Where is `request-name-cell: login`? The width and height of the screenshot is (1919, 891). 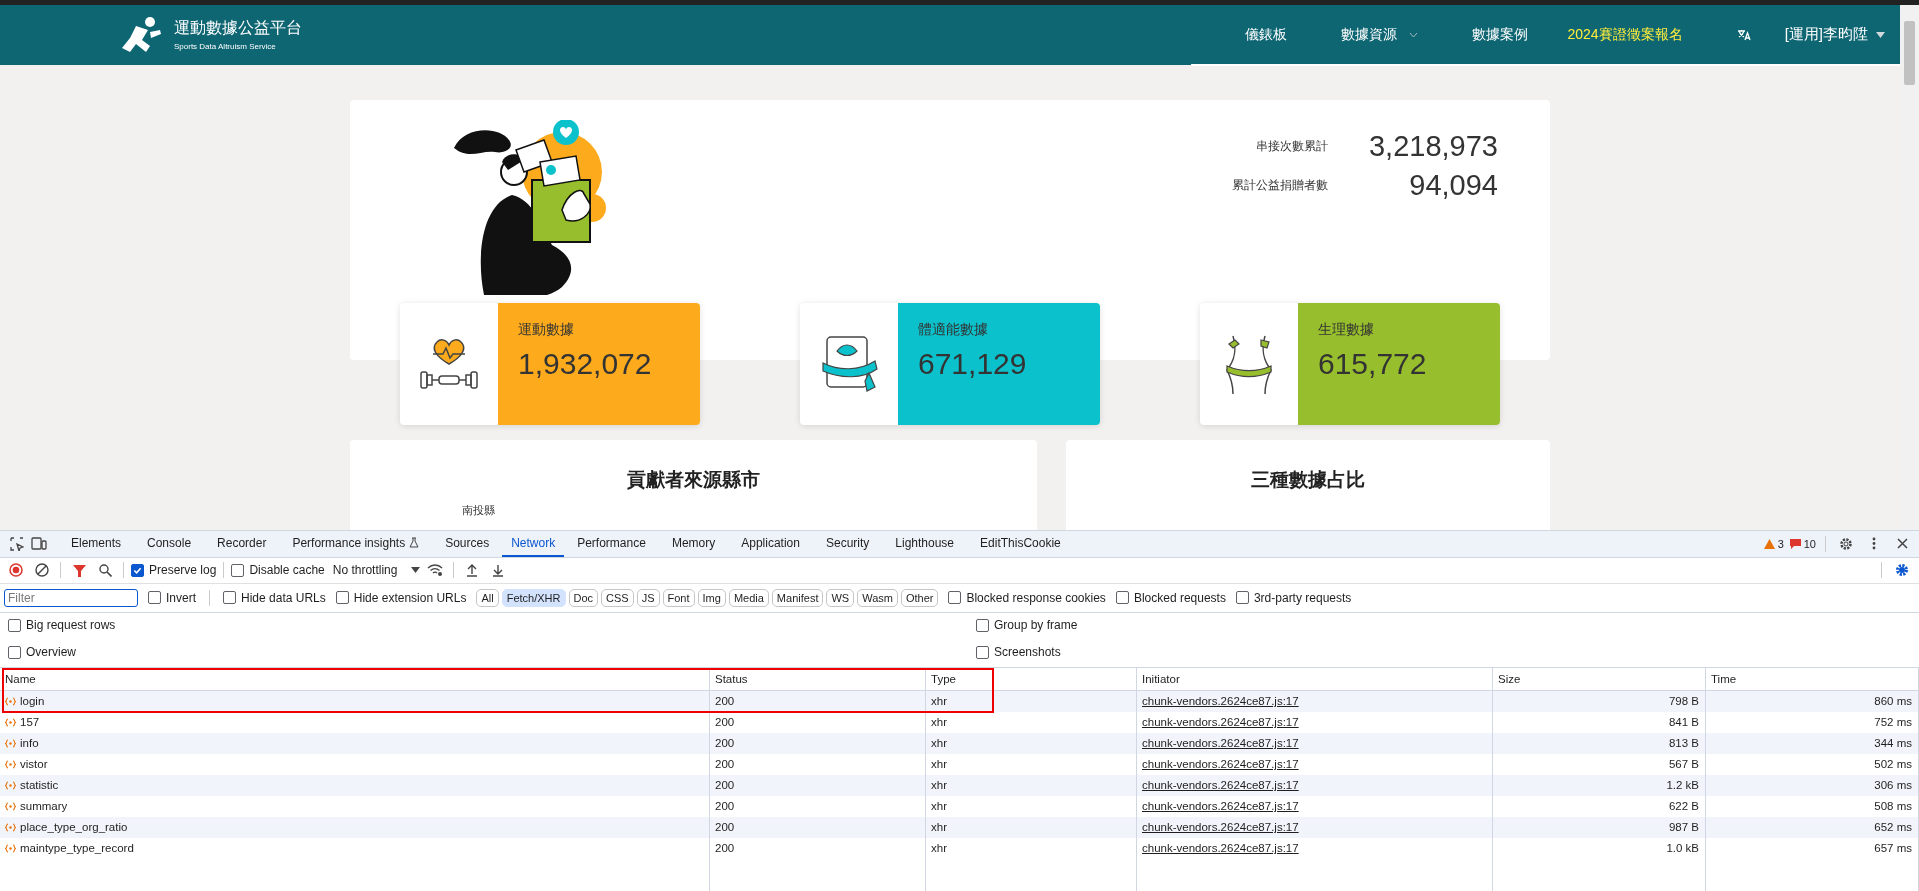 request-name-cell: login is located at coordinates (355, 701).